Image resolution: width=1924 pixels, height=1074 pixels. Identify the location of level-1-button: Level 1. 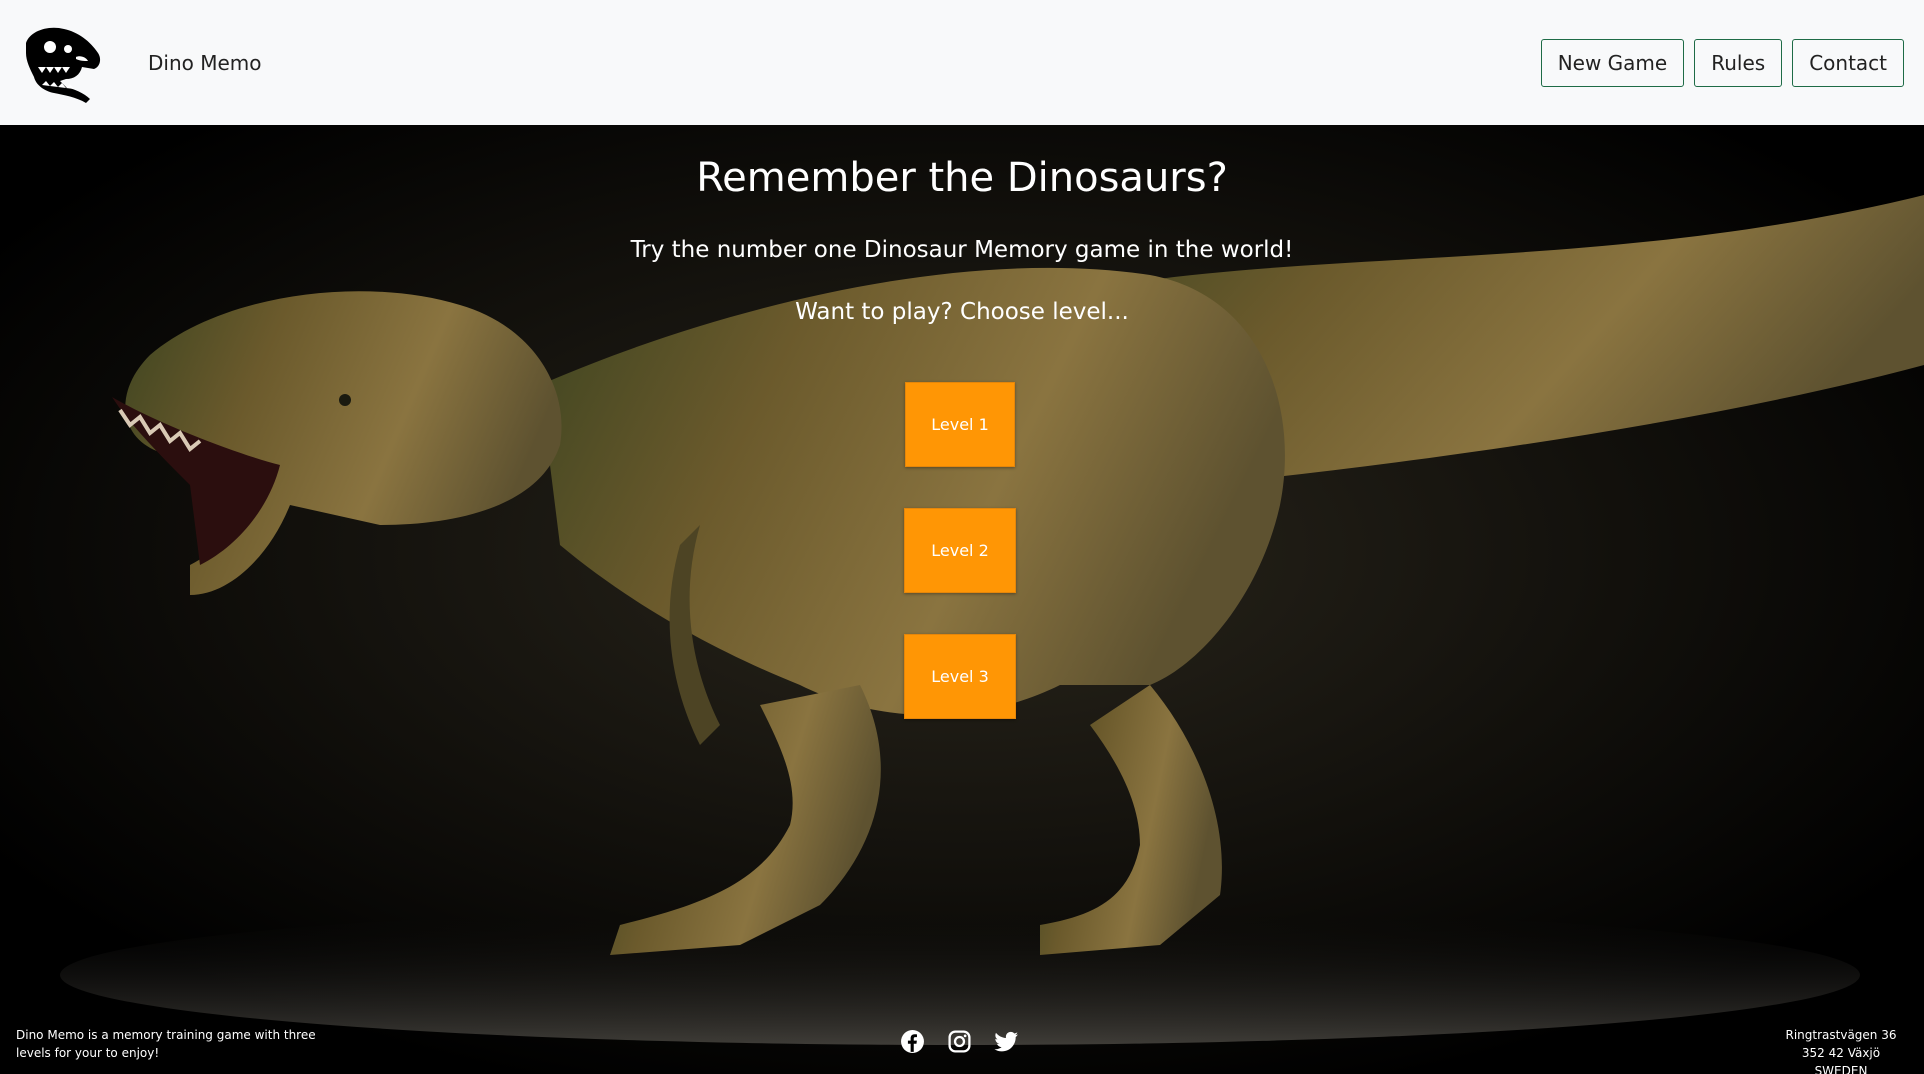
(960, 424).